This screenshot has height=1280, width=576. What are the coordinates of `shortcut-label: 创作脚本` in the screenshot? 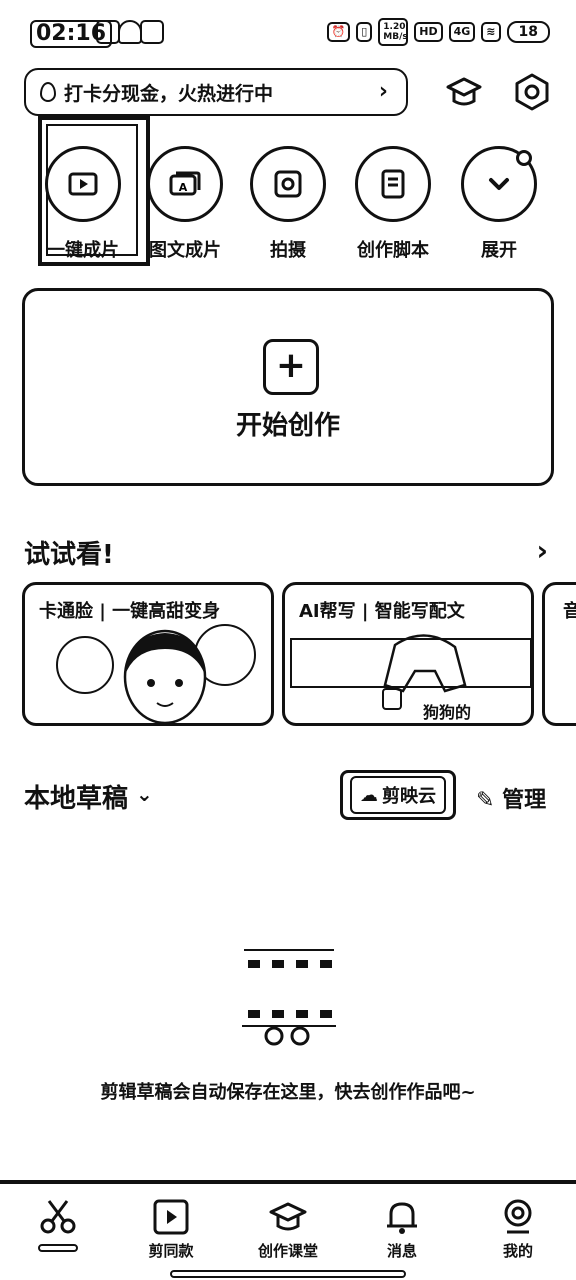 It's located at (393, 250).